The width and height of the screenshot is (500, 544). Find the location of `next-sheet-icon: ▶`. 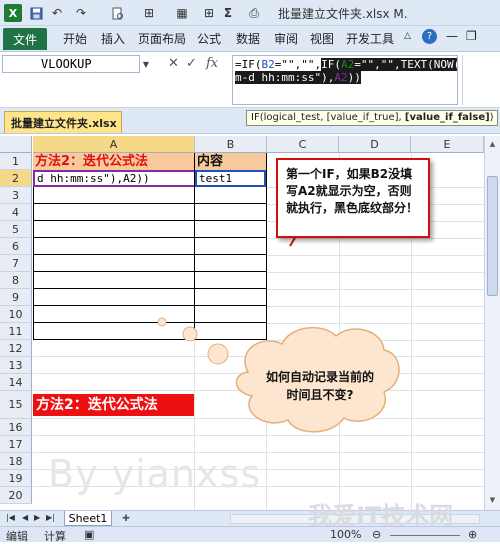

next-sheet-icon: ▶ is located at coordinates (37, 517).